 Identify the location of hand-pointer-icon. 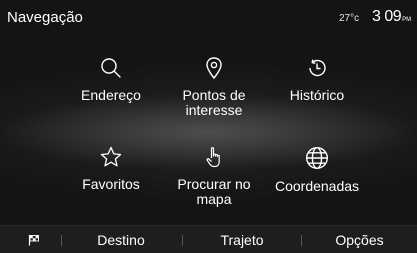
(213, 157).